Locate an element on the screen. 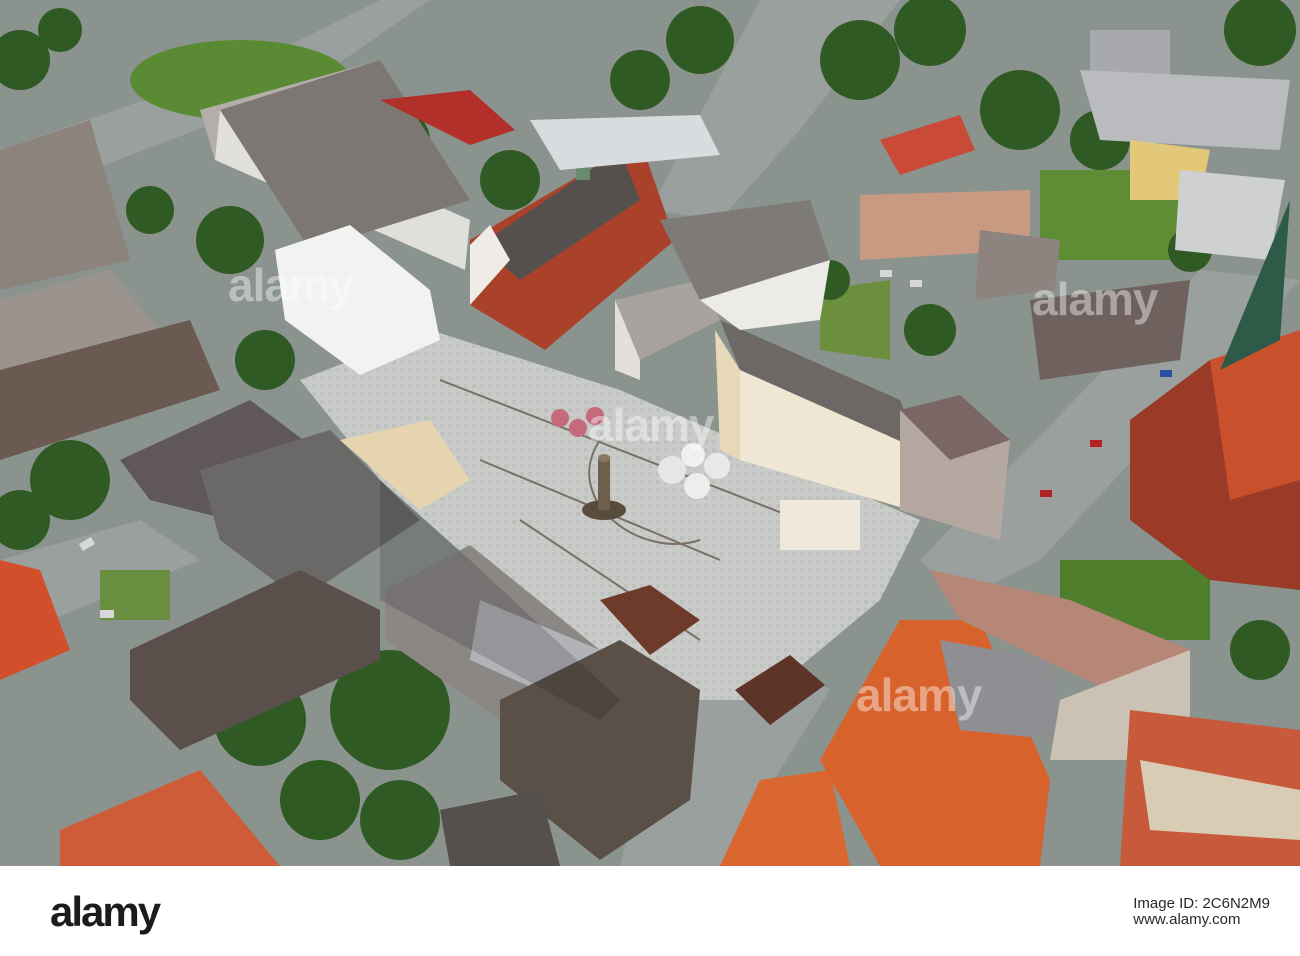 The image size is (1300, 956). image-id-text: Image ID: 2C6N2M9 is located at coordinates (1201, 903).